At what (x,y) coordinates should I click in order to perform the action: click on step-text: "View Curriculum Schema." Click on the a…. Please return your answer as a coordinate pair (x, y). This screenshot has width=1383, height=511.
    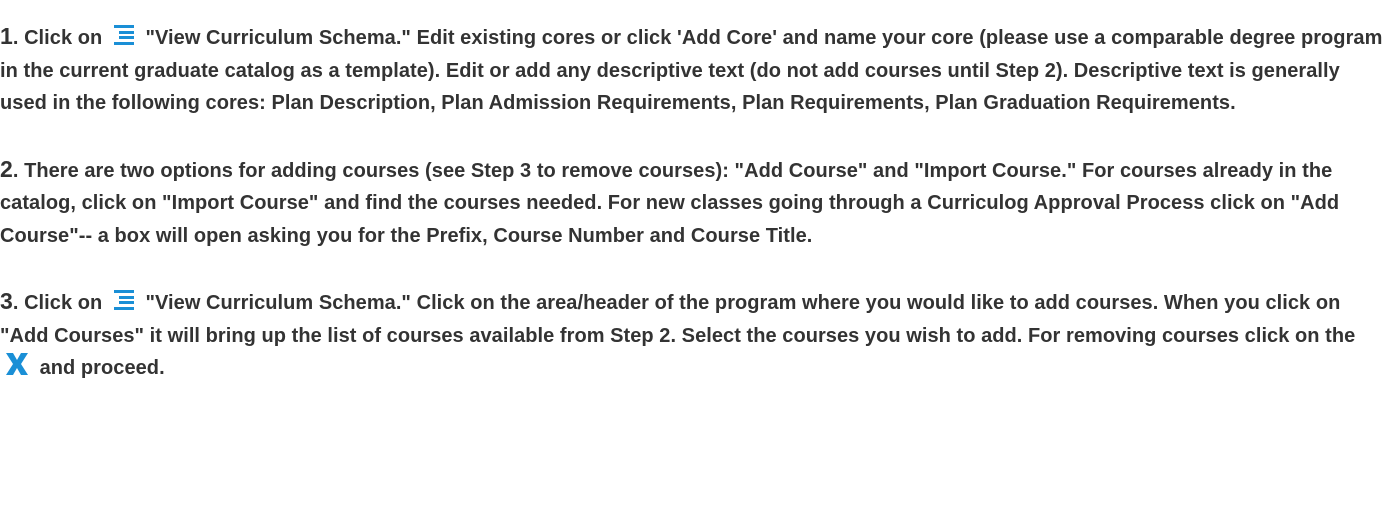
    Looking at the image, I should click on (678, 319).